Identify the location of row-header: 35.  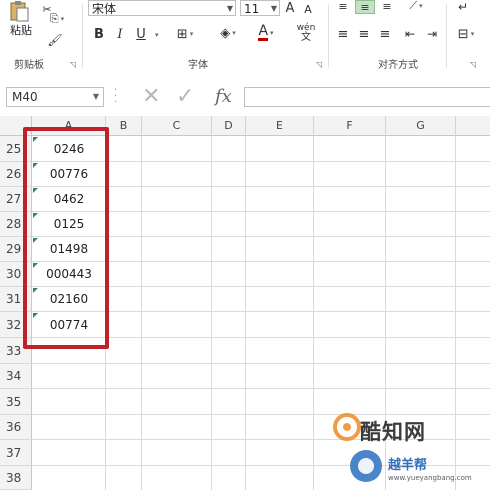
(16, 402).